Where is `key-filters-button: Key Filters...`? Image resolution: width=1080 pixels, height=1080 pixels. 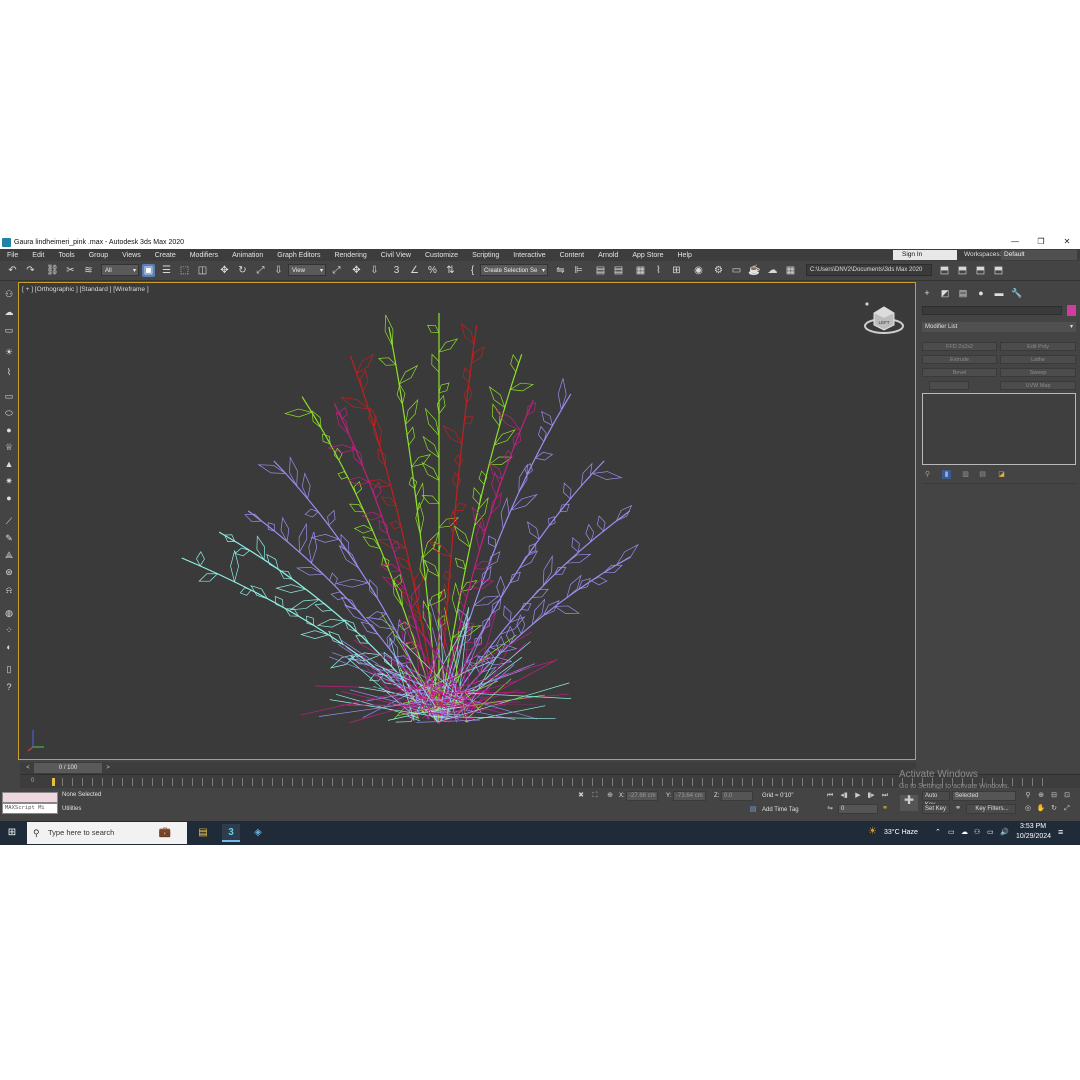
key-filters-button: Key Filters... is located at coordinates (991, 809).